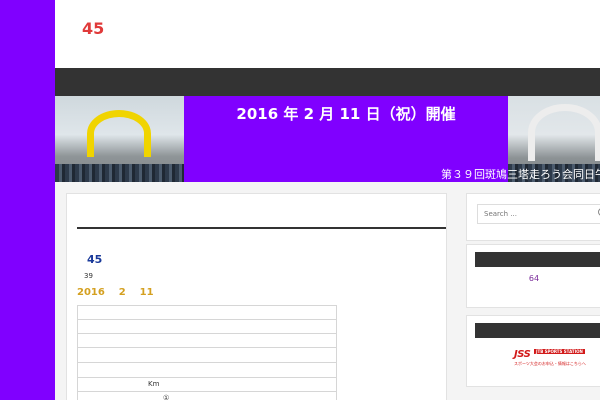 The image size is (600, 400). What do you see at coordinates (94, 259) in the screenshot?
I see `entry-title: 45` at bounding box center [94, 259].